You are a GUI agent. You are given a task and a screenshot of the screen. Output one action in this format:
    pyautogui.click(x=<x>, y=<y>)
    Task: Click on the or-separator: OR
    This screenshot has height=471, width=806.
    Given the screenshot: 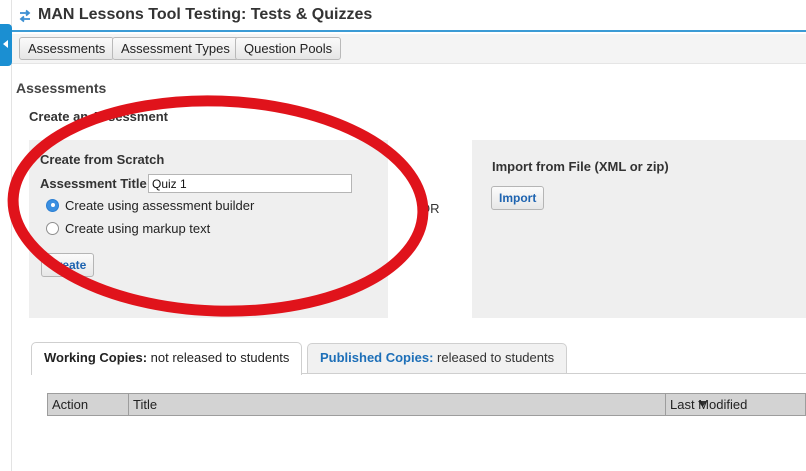 What is the action you would take?
    pyautogui.click(x=430, y=208)
    